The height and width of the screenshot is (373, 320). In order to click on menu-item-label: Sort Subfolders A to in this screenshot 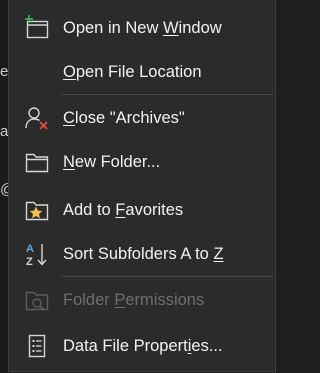, I will do `click(138, 254)`.